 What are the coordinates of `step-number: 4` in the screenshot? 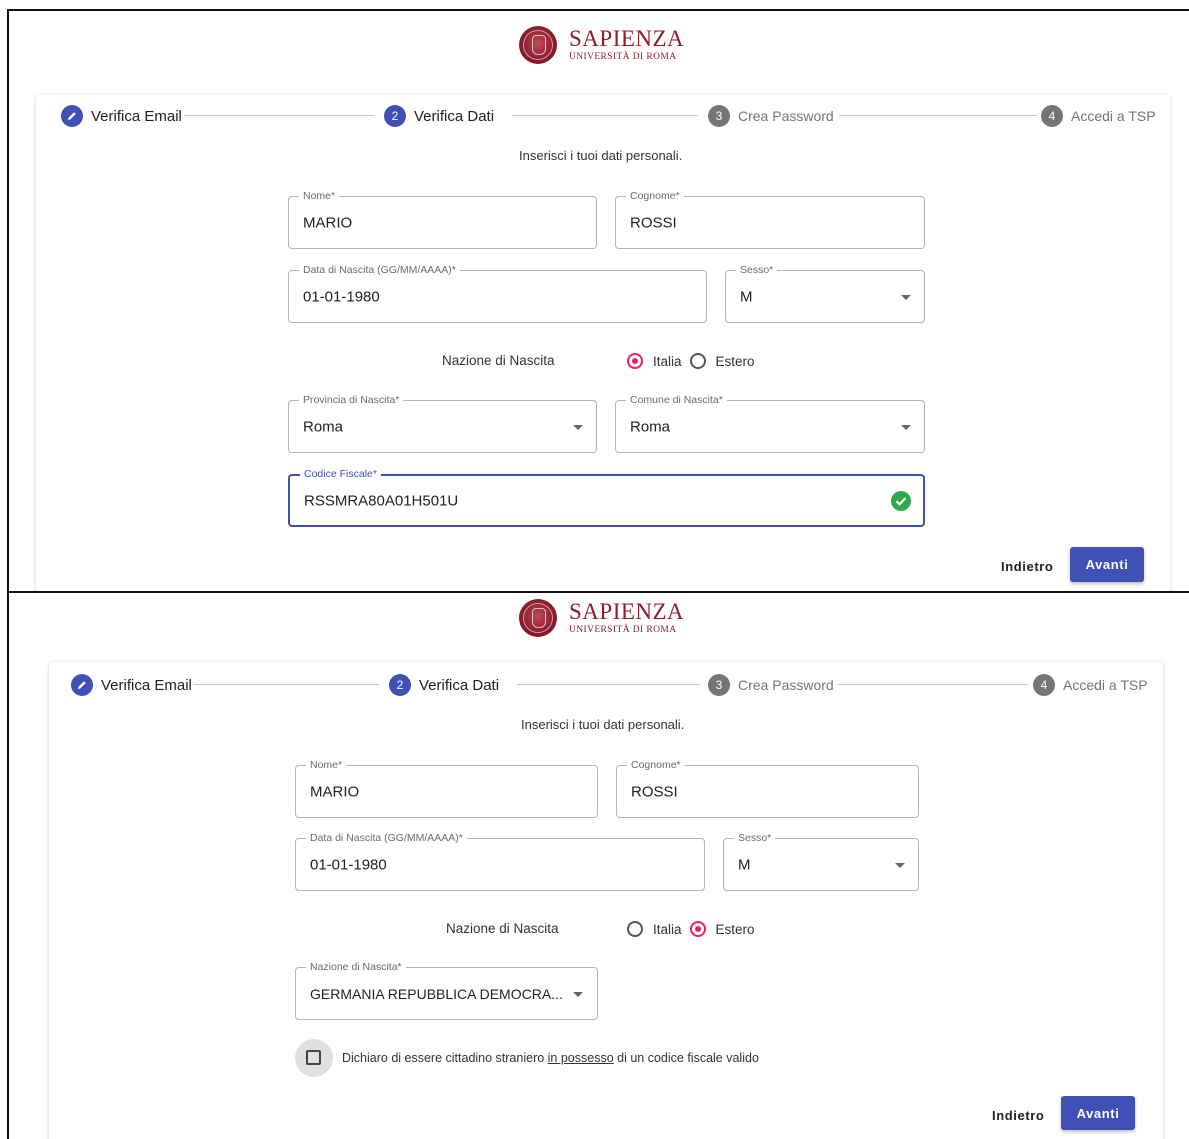 It's located at (1052, 116).